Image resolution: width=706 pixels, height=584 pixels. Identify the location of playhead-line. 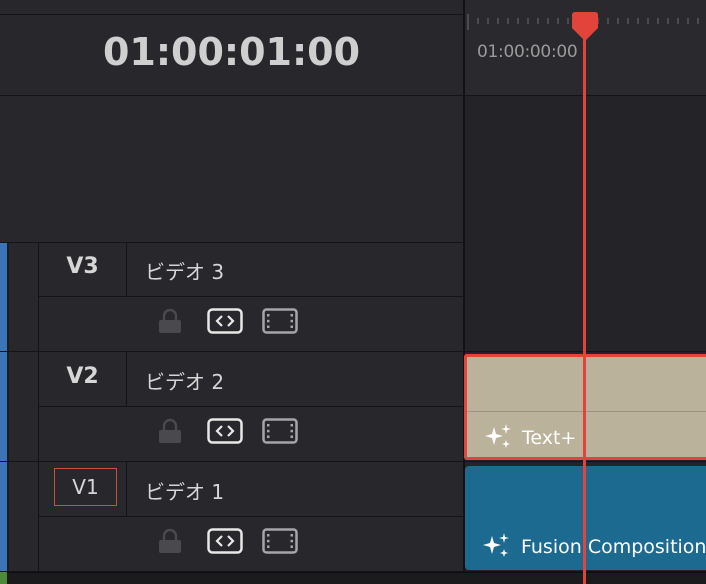
(584, 307).